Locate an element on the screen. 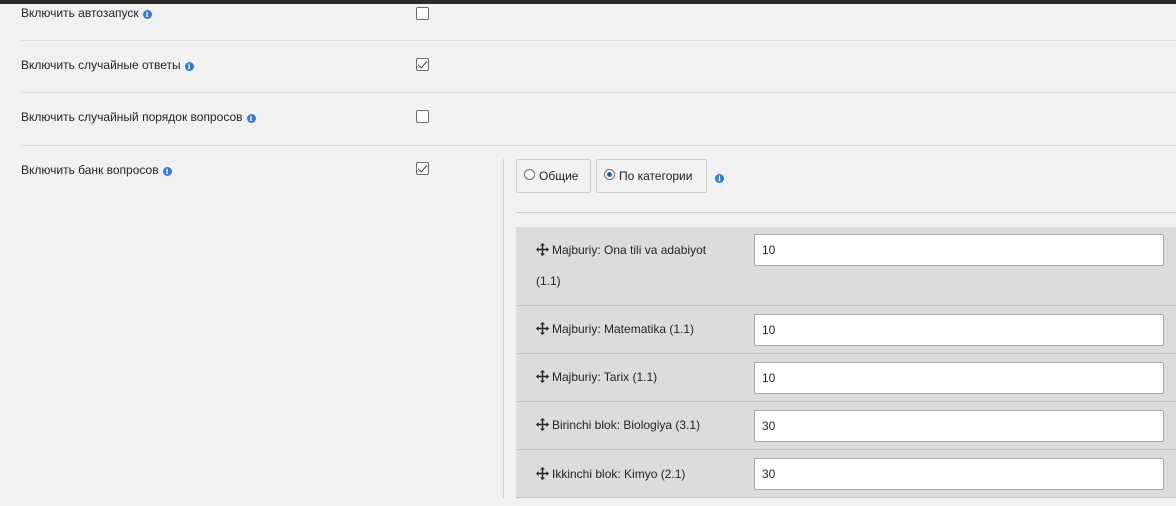  setting-question-bank-label: Включить банк вопросов i is located at coordinates (96, 170).